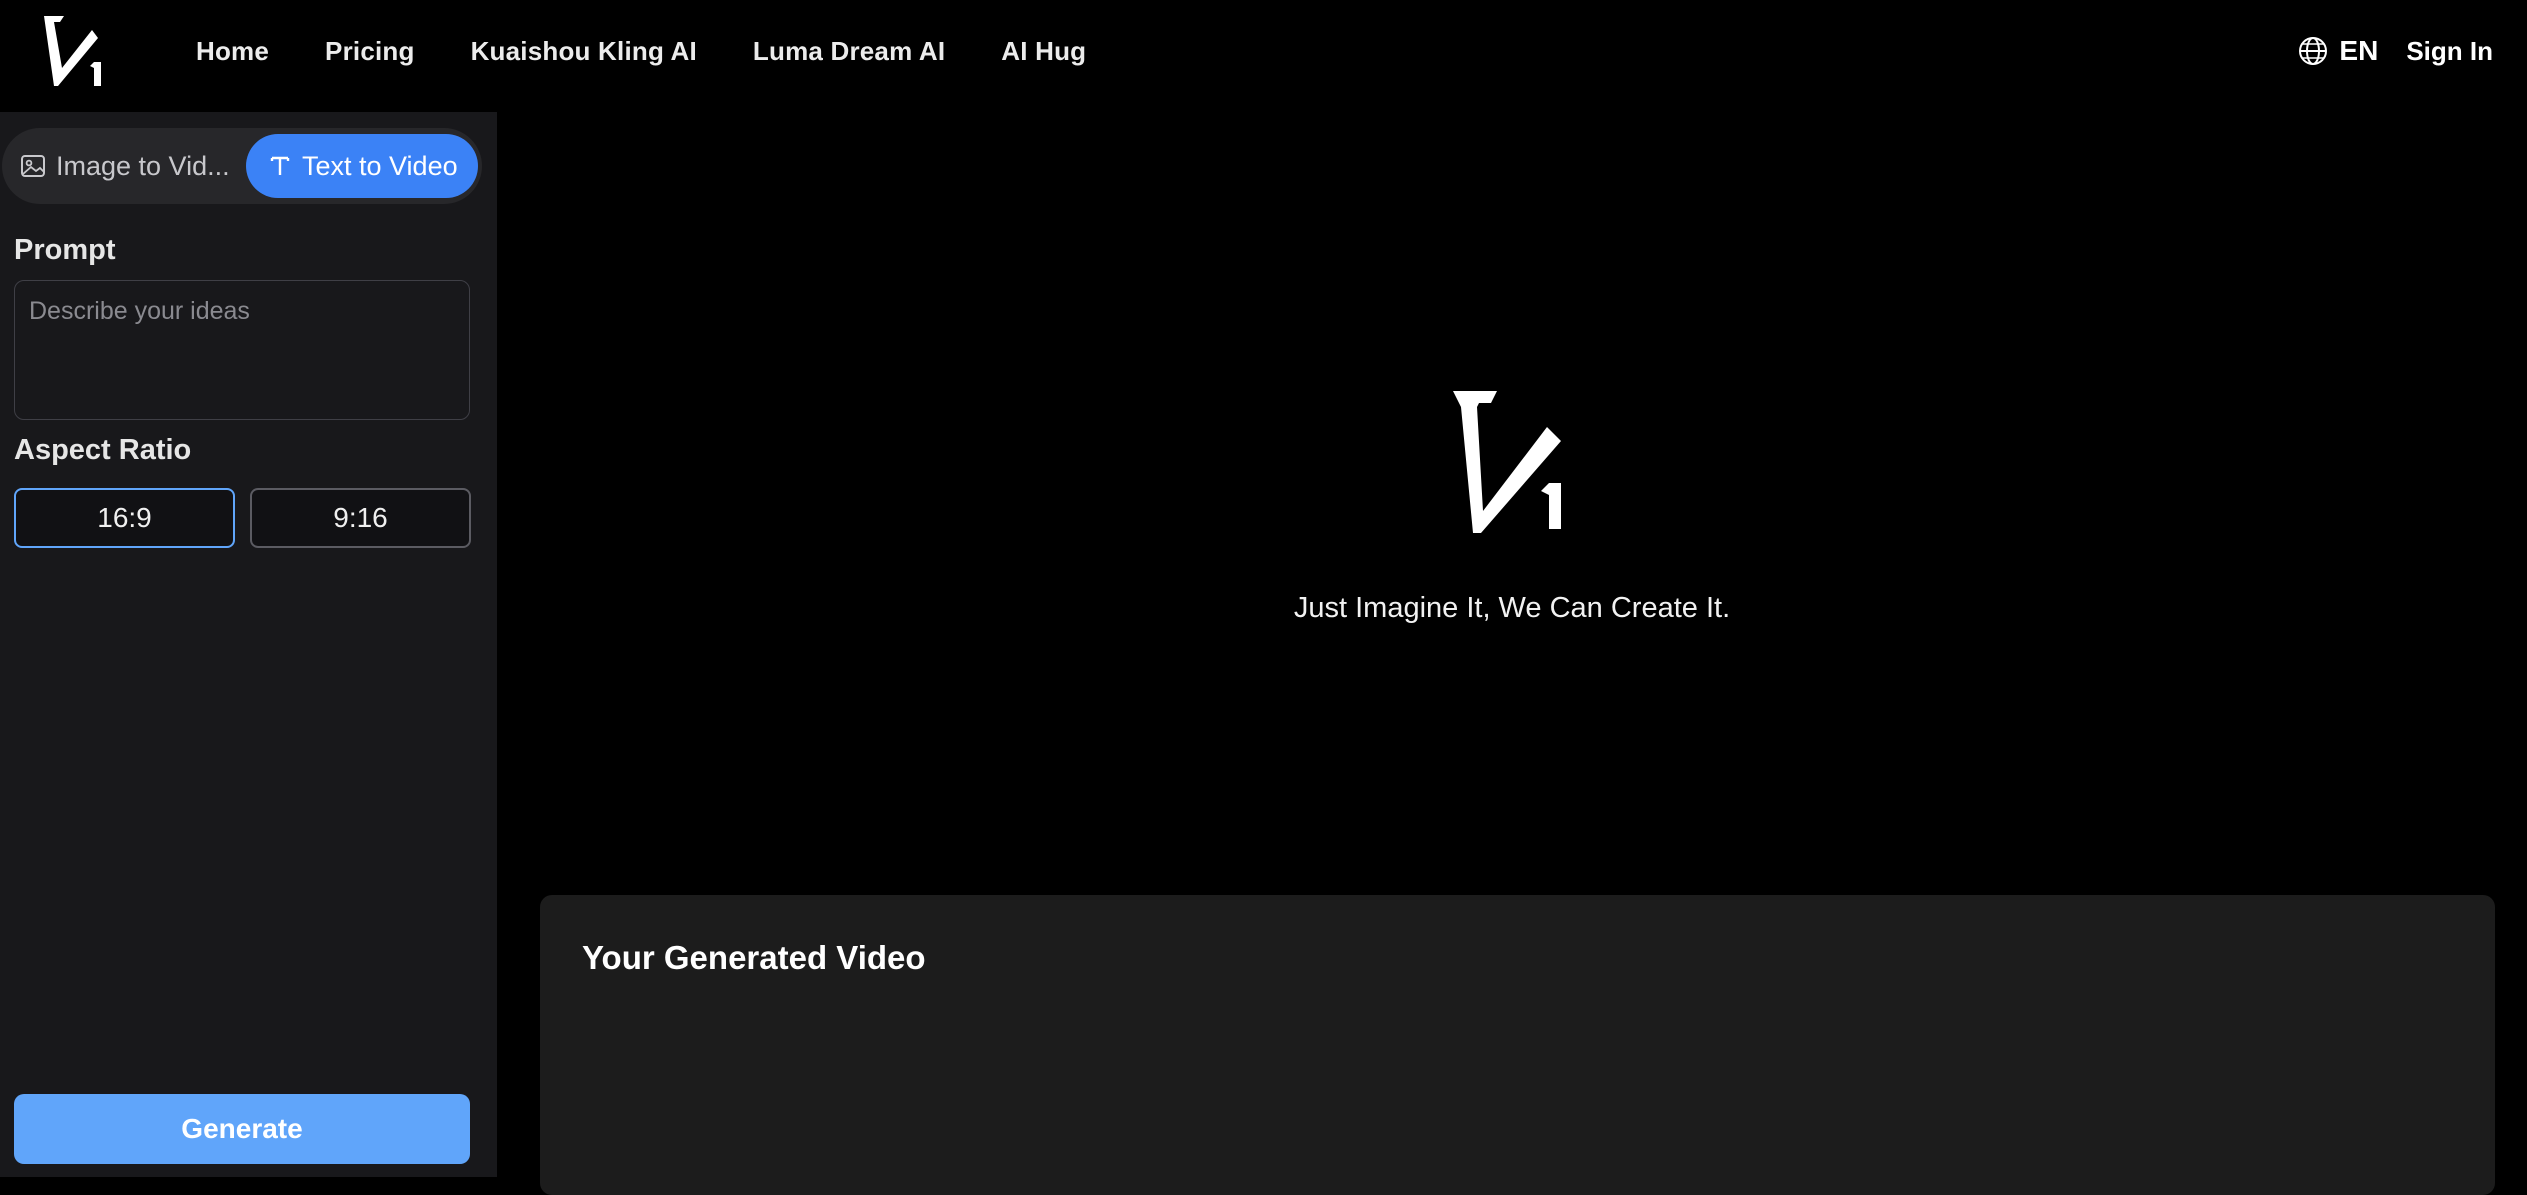 This screenshot has width=2527, height=1195. I want to click on language-label: EN, so click(2359, 50).